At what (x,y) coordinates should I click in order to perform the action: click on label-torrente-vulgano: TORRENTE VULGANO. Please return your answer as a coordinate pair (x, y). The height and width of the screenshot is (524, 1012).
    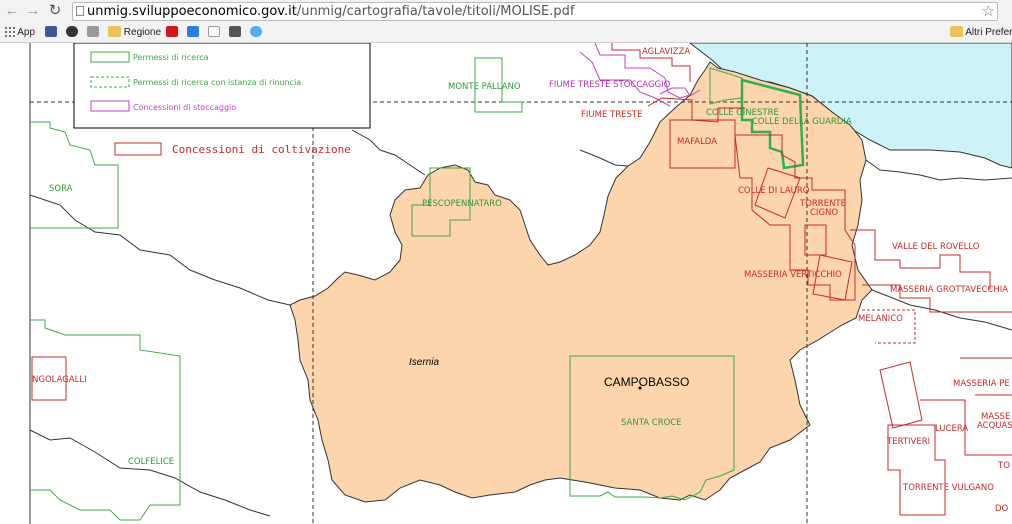
    Looking at the image, I should click on (948, 488).